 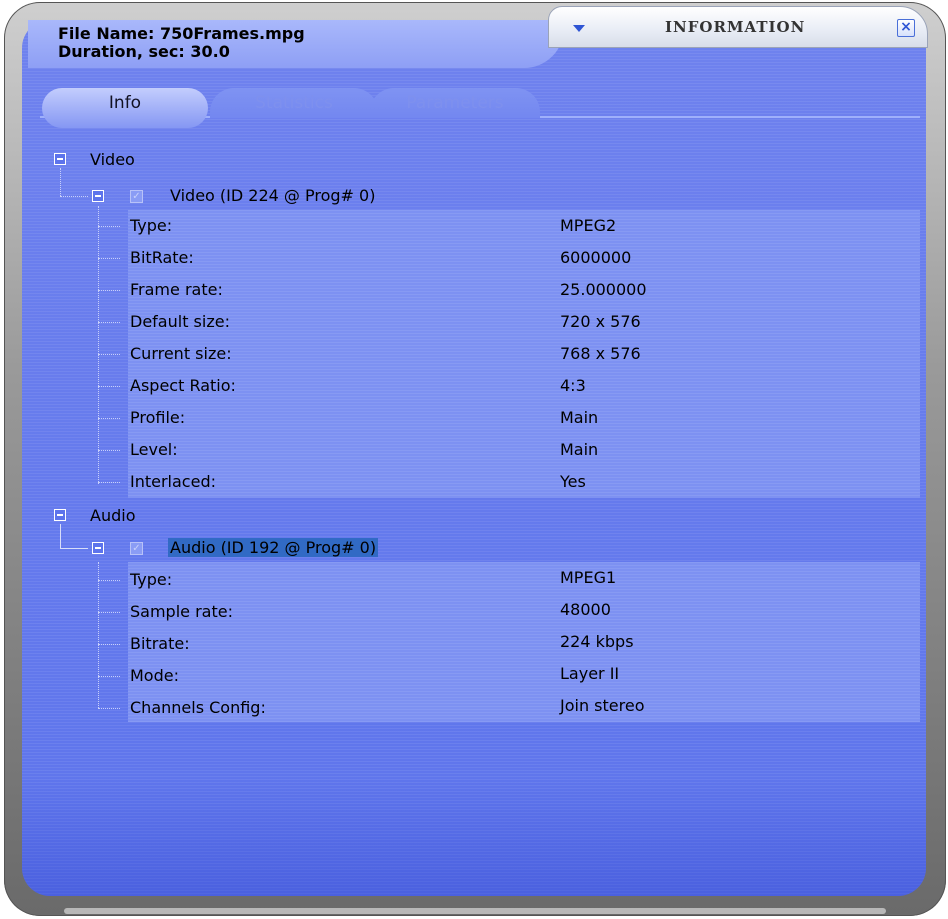 I want to click on video-prop-label: Level:, so click(x=154, y=449).